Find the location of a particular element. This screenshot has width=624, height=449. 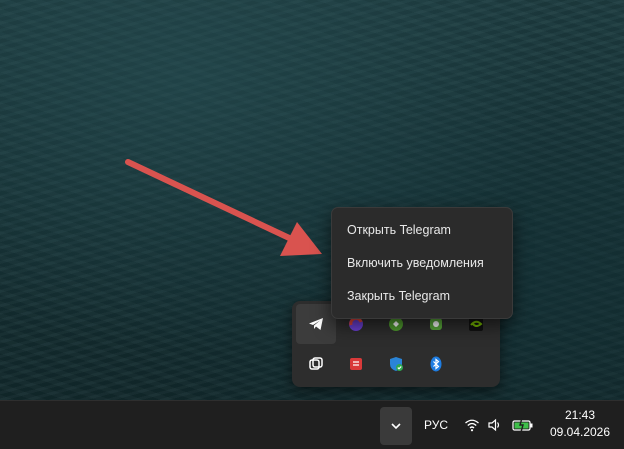

bluetooth-icon is located at coordinates (436, 364).